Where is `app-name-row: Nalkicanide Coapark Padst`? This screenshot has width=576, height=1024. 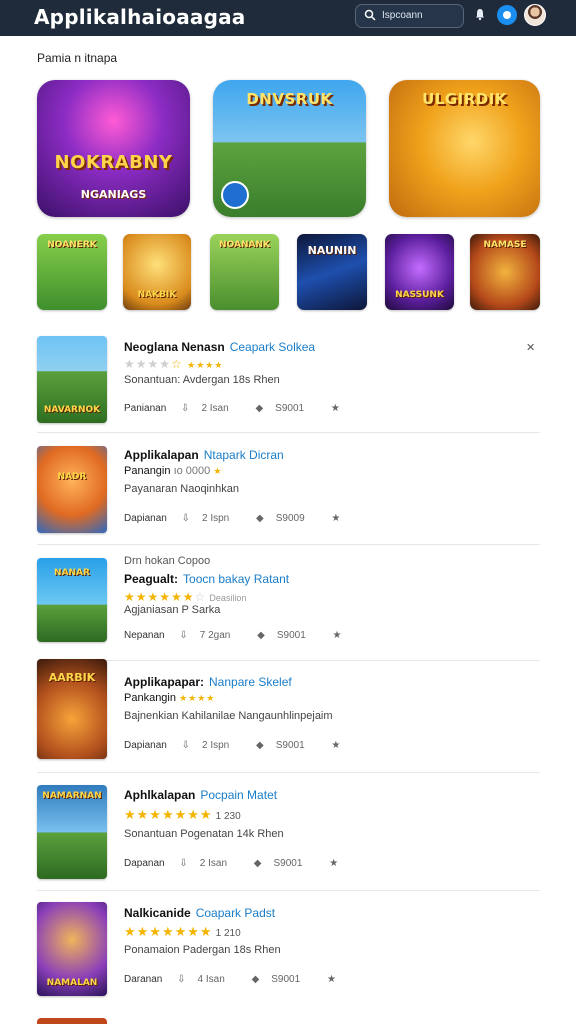 app-name-row: Nalkicanide Coapark Padst is located at coordinates (199, 913).